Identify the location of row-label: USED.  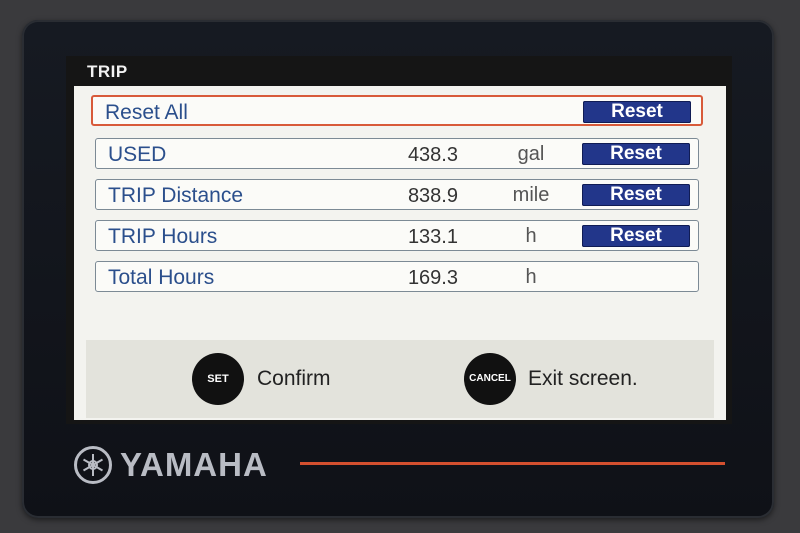
(137, 154).